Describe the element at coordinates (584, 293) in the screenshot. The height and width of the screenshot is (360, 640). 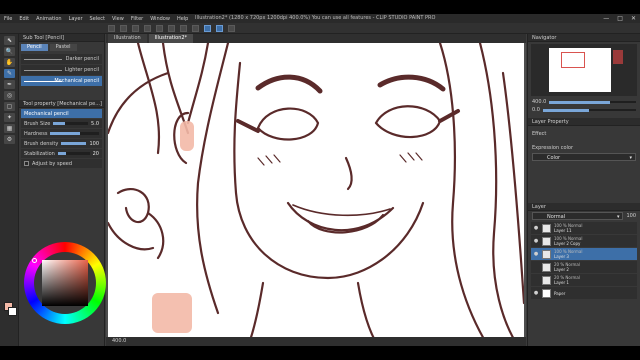
I see `layer-row: ● Paper` at that location.